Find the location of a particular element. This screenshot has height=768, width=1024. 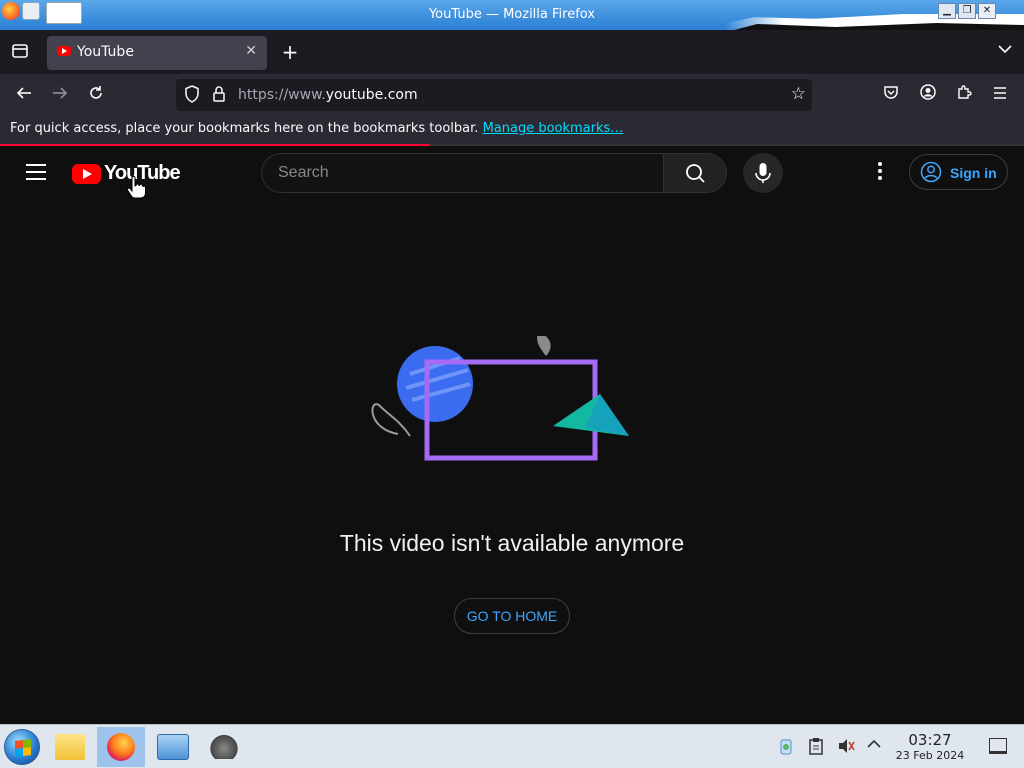

app-menu-button is located at coordinates (1000, 95).